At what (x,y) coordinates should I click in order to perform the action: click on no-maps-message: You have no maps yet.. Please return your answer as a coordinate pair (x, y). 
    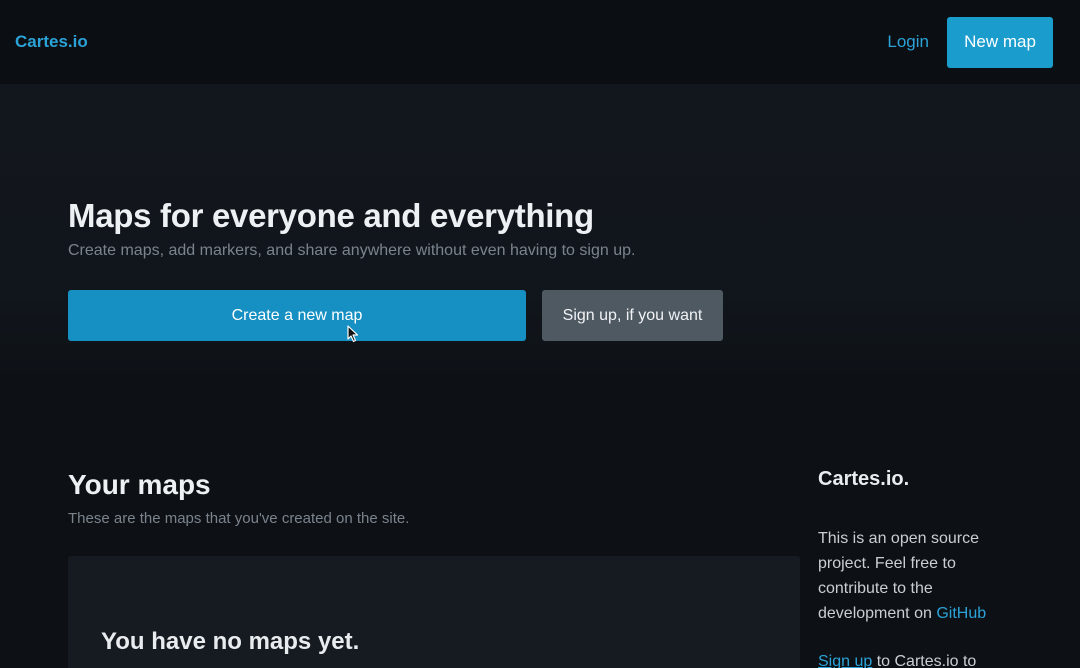
    Looking at the image, I should click on (230, 641).